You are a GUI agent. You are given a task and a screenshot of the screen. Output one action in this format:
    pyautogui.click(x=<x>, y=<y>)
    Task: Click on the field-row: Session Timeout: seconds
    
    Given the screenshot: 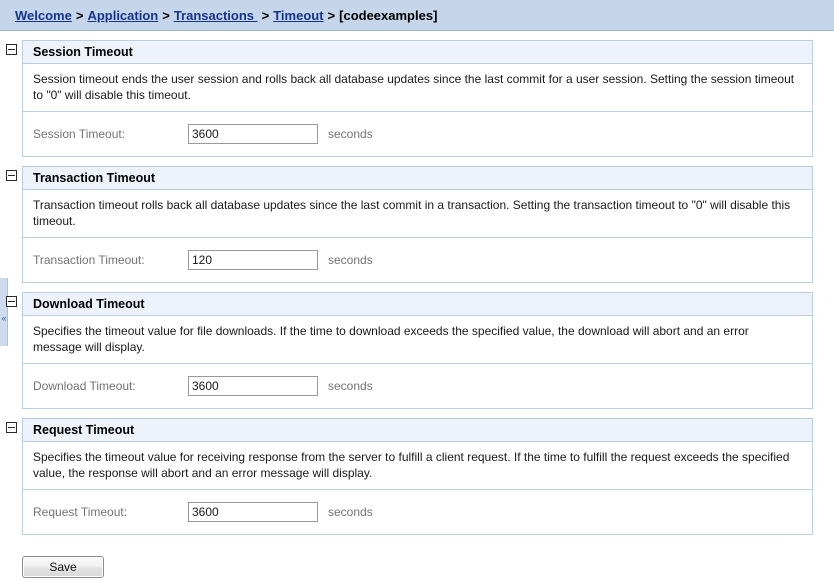 What is the action you would take?
    pyautogui.click(x=417, y=134)
    